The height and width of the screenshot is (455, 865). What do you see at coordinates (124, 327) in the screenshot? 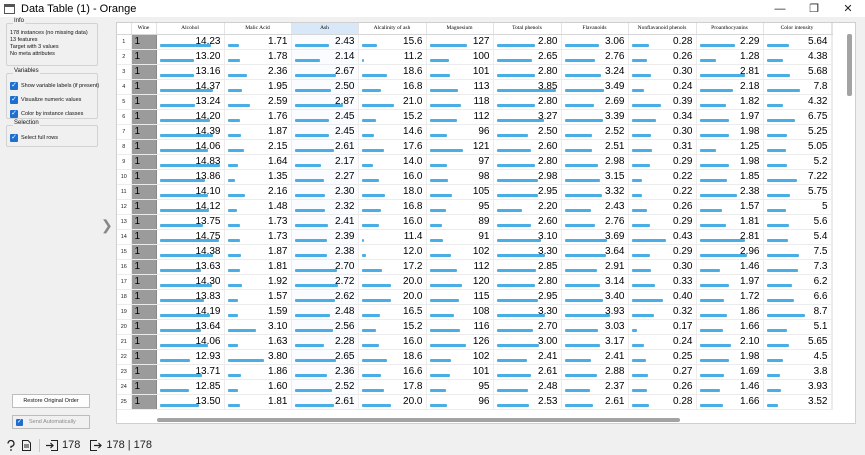
I see `row-number: 20` at bounding box center [124, 327].